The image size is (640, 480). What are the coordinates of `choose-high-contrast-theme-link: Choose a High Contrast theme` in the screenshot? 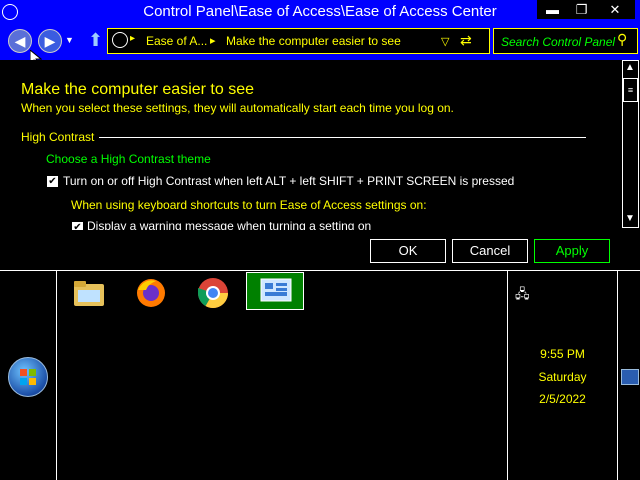 It's located at (128, 159).